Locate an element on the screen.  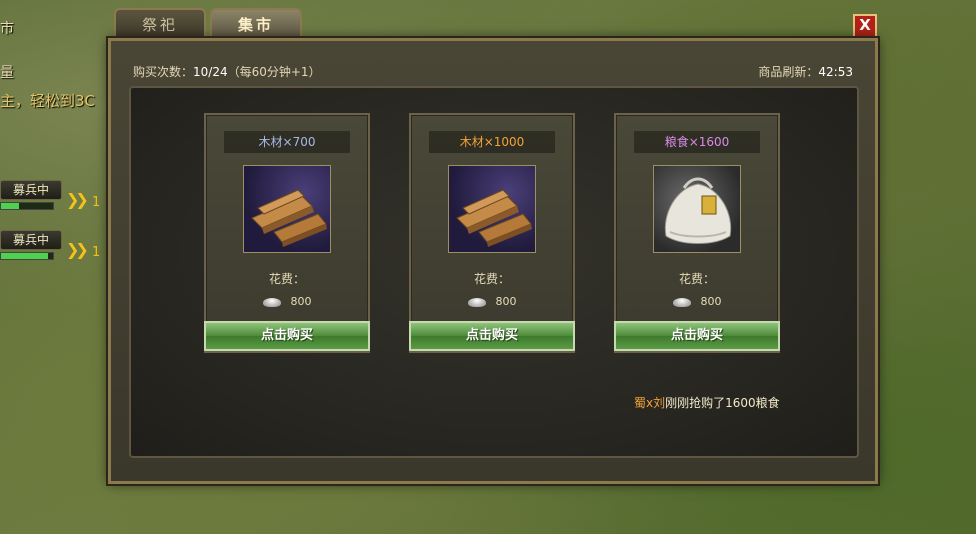
close-button: X is located at coordinates (865, 26).